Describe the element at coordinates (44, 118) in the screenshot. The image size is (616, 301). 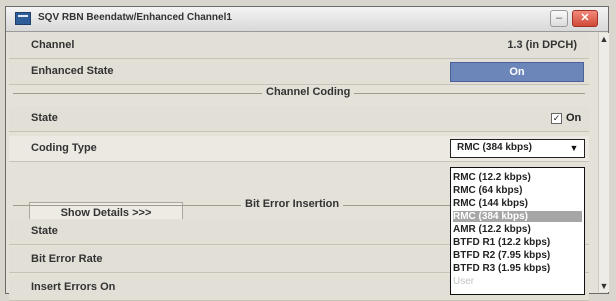
I see `channel-coding-state-label: State` at that location.